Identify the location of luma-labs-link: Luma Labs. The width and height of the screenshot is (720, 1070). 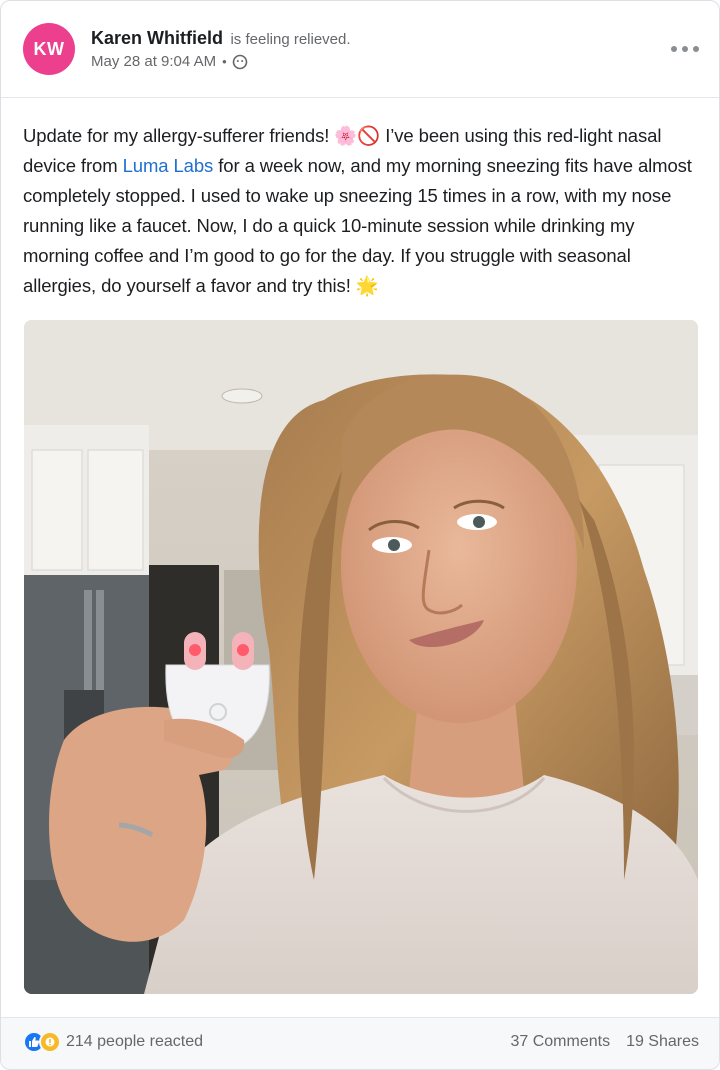
(168, 165).